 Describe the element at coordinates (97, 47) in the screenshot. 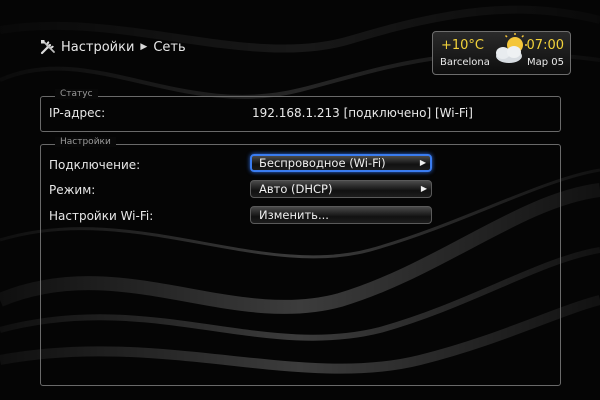

I see `breadcrumb-root: Настройки` at that location.